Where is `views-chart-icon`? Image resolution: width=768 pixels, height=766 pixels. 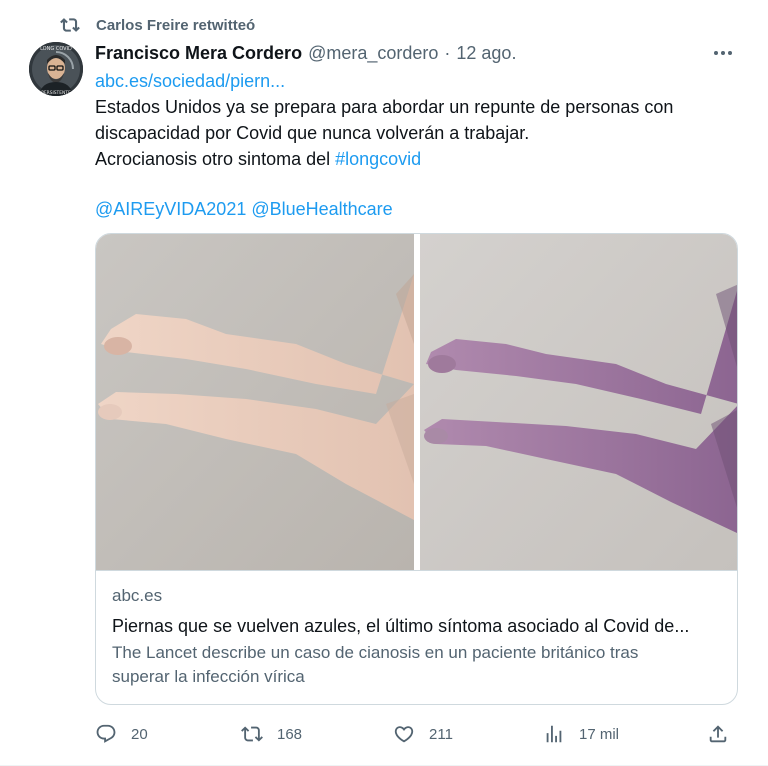 views-chart-icon is located at coordinates (554, 734).